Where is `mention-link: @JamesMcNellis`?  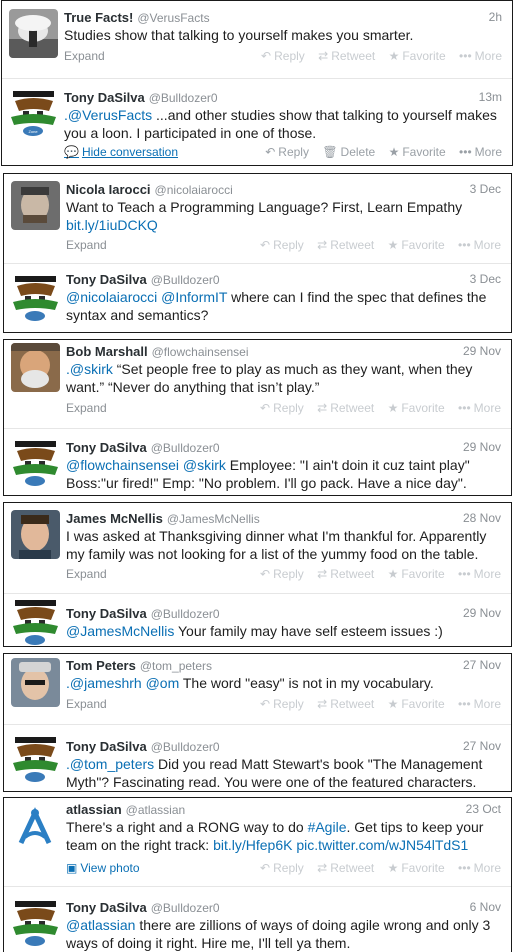
mention-link: @JamesMcNellis is located at coordinates (120, 631).